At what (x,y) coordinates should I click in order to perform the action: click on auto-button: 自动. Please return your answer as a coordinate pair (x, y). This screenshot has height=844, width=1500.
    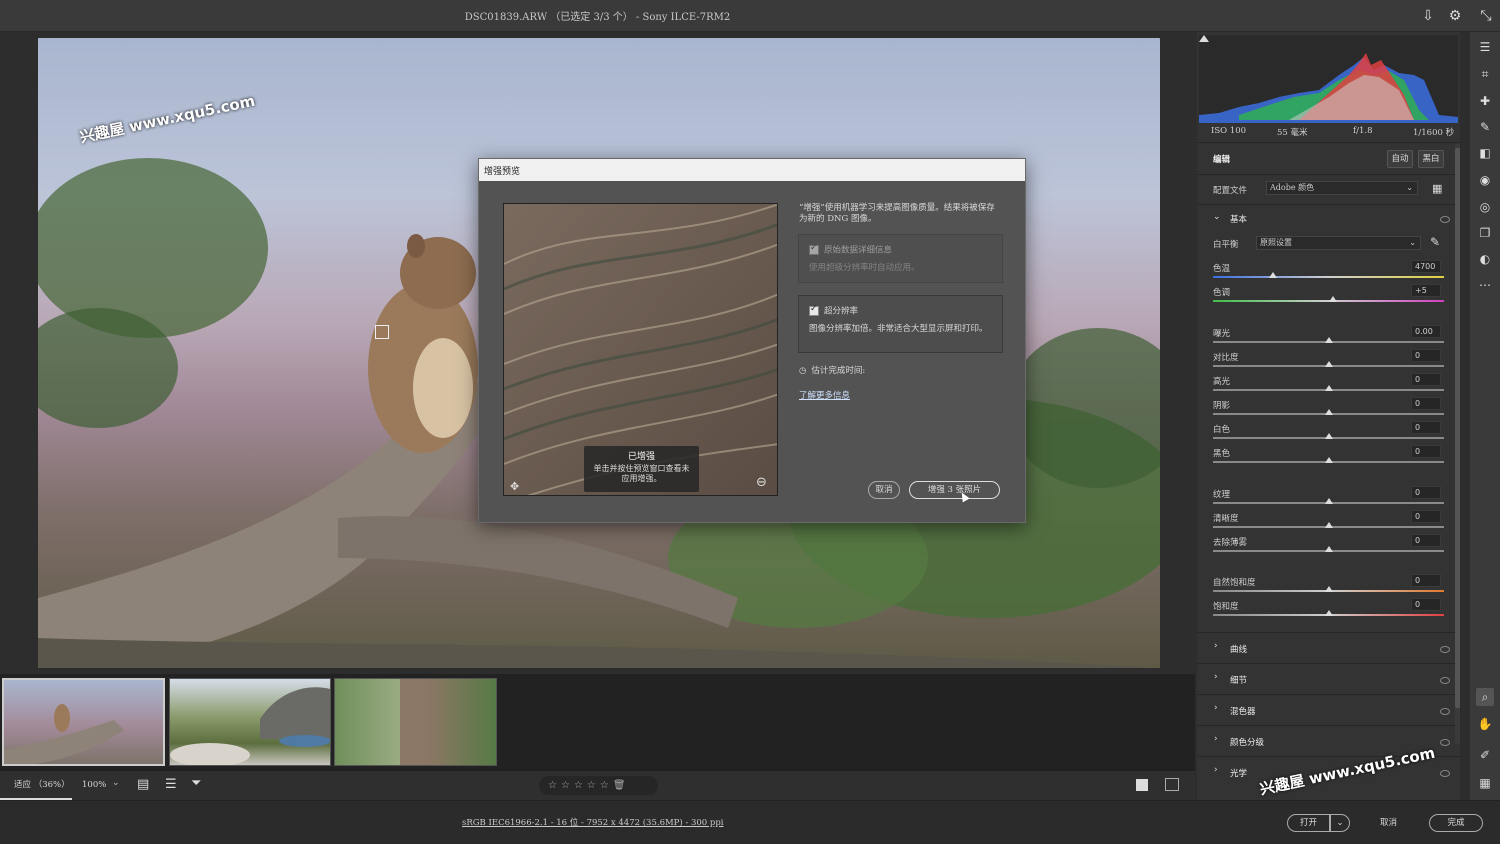
    Looking at the image, I should click on (1400, 159).